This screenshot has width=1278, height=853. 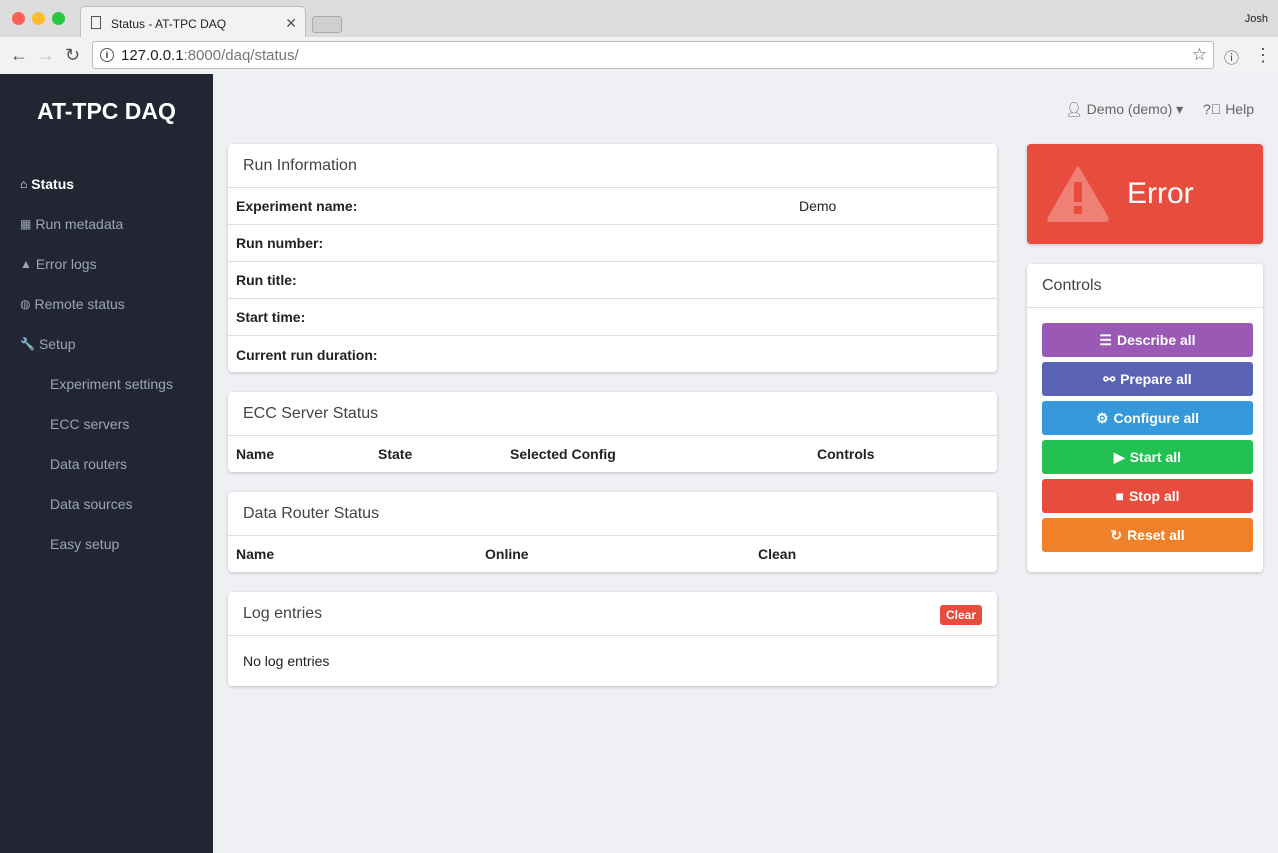 I want to click on panel-title: Run Information, so click(x=612, y=166).